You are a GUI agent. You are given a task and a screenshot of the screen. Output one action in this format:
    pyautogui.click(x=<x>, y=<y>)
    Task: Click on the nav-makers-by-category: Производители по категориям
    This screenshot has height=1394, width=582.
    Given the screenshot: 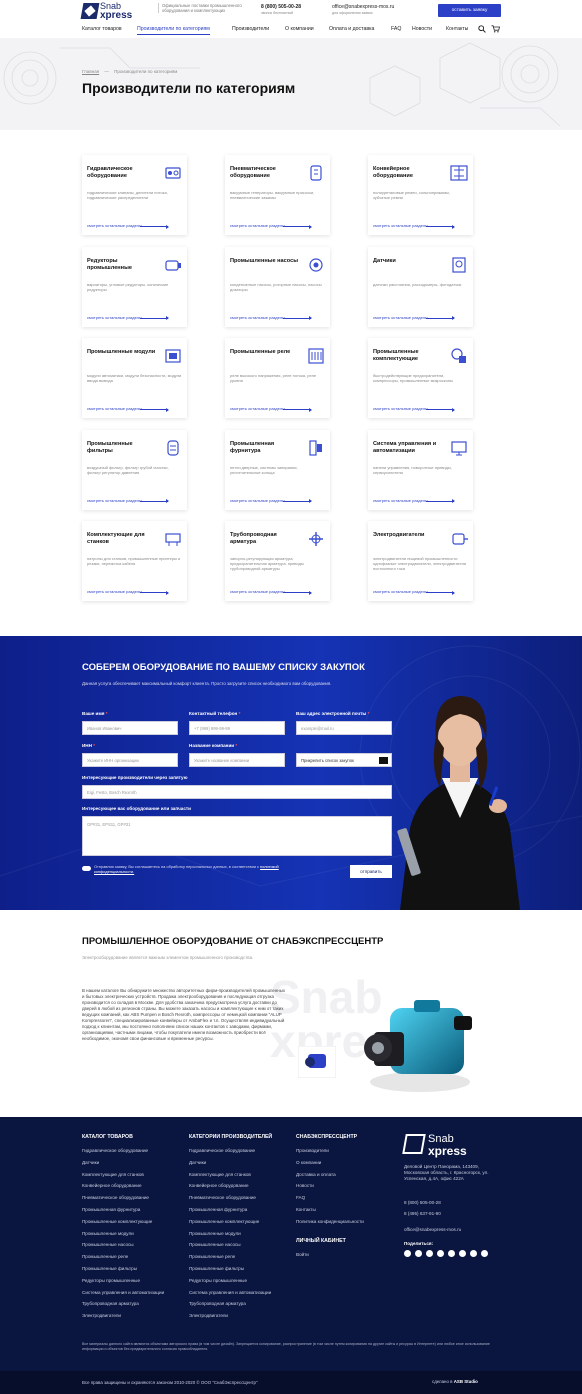 What is the action you would take?
    pyautogui.click(x=173, y=30)
    